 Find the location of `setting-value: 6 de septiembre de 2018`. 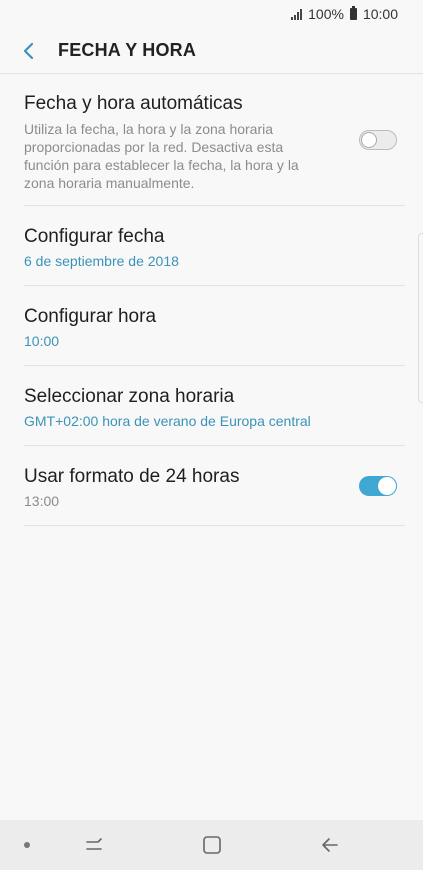

setting-value: 6 de septiembre de 2018 is located at coordinates (101, 261).